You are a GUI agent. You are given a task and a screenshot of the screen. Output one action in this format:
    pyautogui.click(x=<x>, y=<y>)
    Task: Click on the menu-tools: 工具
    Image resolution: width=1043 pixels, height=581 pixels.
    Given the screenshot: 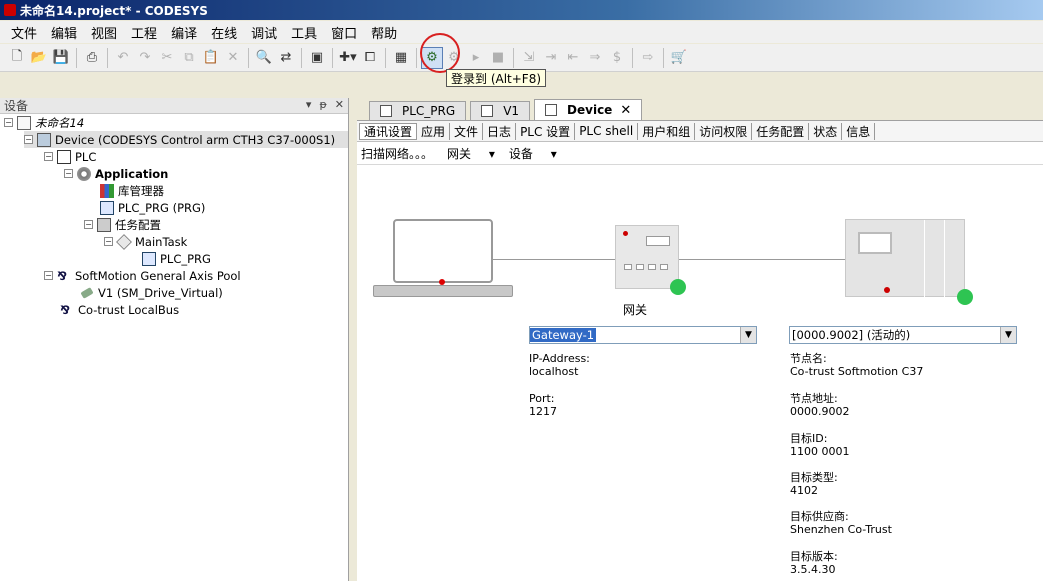 What is the action you would take?
    pyautogui.click(x=304, y=32)
    